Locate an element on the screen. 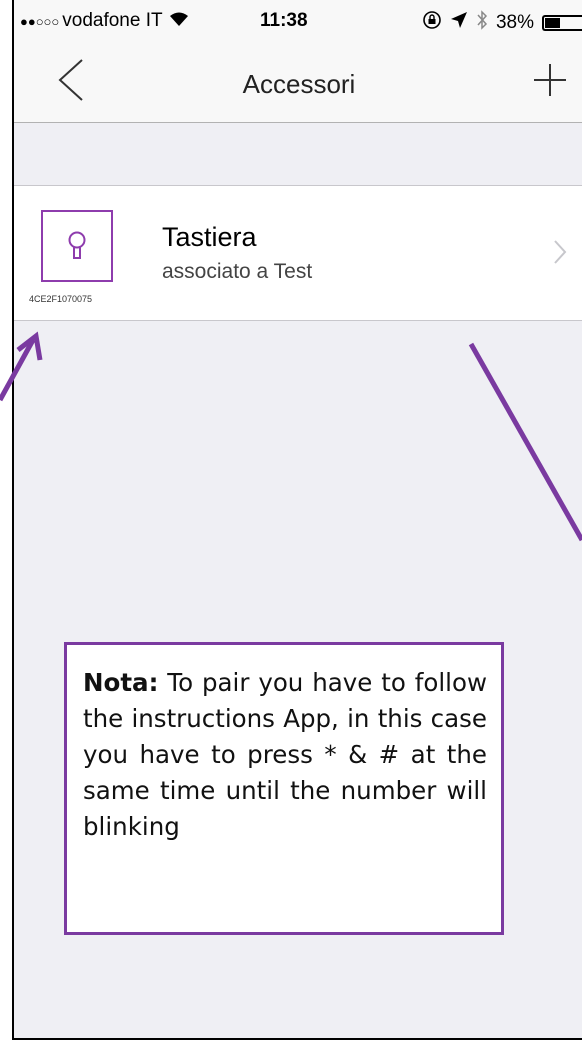  battery-fill is located at coordinates (553, 23).